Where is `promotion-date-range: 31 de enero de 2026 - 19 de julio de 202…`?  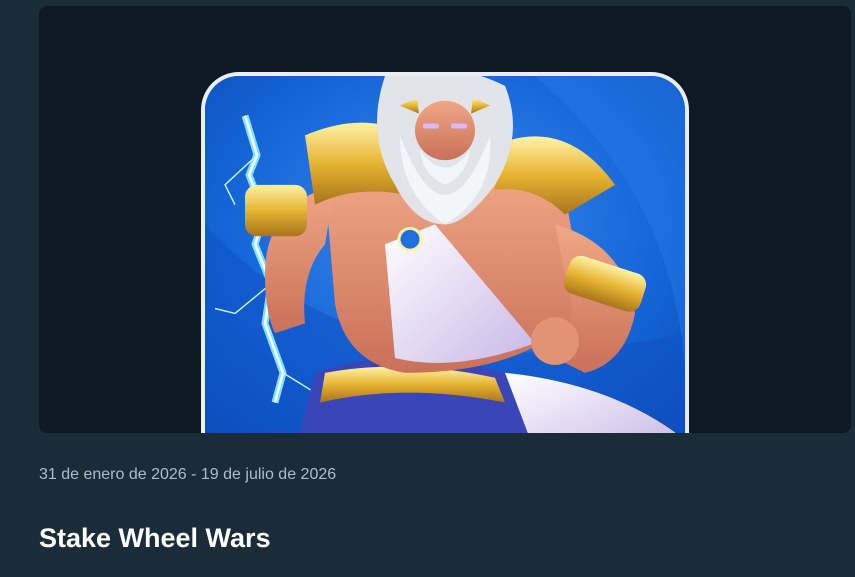
promotion-date-range: 31 de enero de 2026 - 19 de julio de 202… is located at coordinates (188, 474).